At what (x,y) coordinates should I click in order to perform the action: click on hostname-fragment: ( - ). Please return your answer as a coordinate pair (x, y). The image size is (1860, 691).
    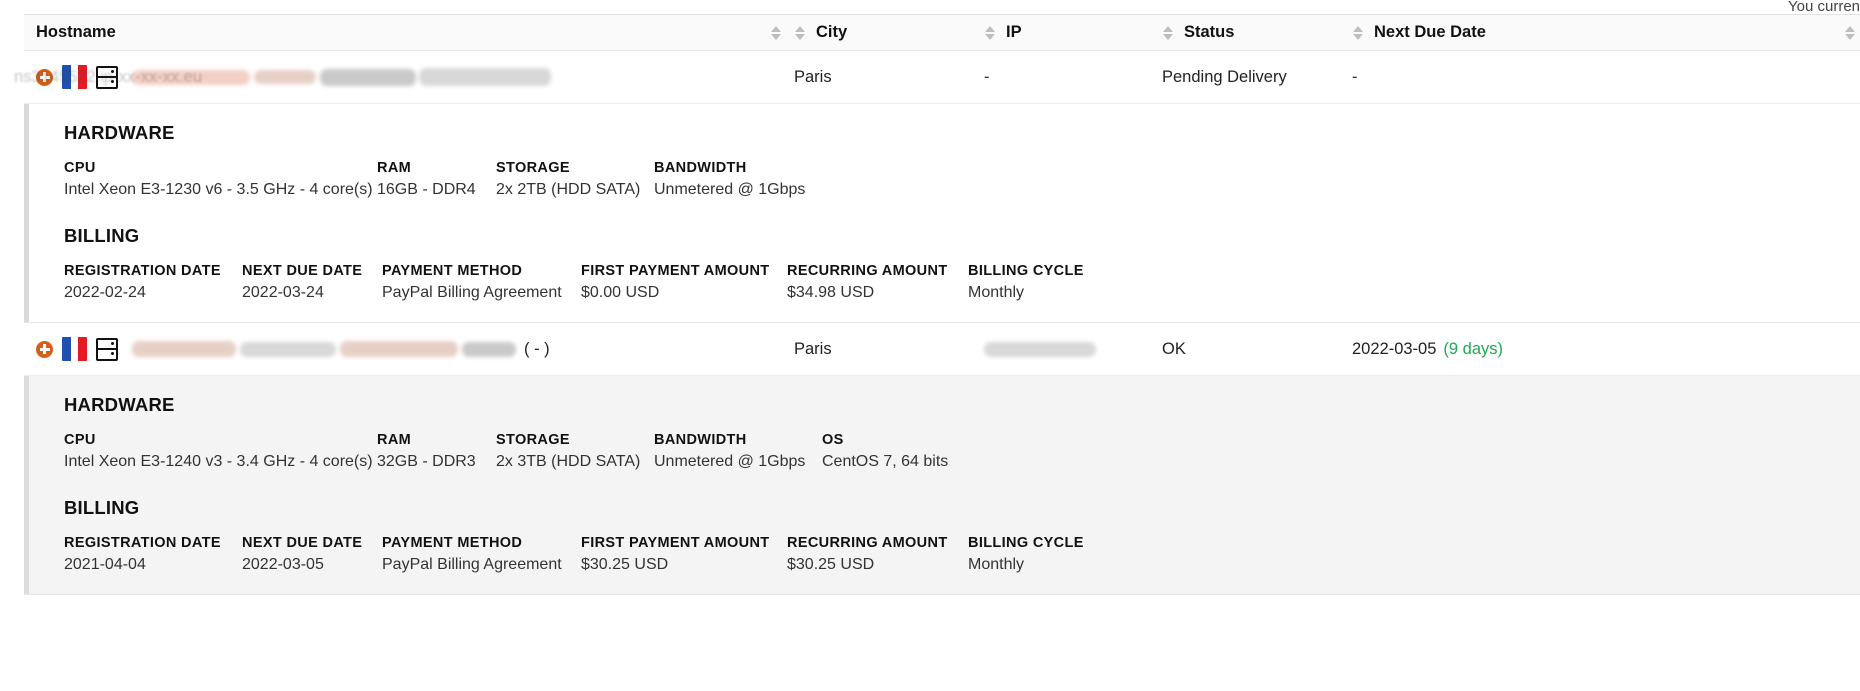
    Looking at the image, I should click on (537, 348).